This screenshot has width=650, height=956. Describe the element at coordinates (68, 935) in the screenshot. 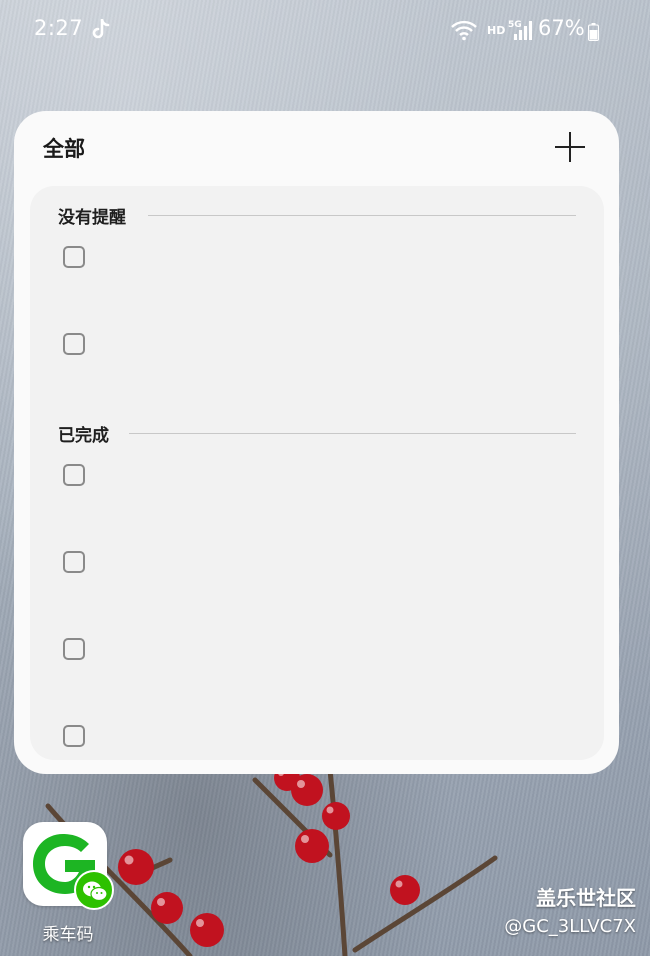

I see `app-label: 乘车码` at that location.